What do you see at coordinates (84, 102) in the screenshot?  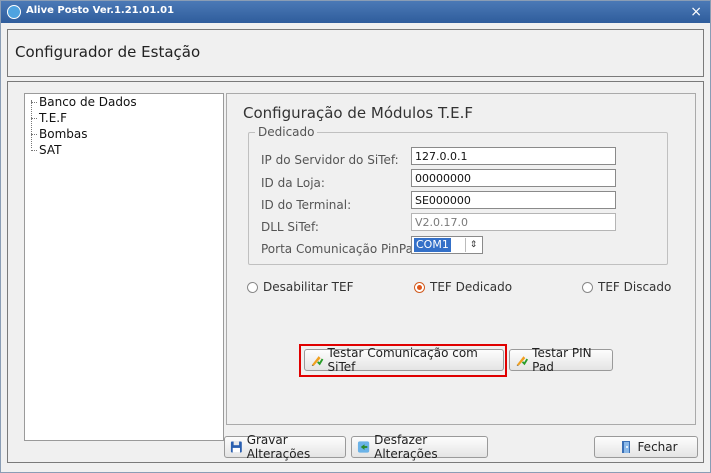 I see `tree-item-banco-de-dados: Banco de Dados` at bounding box center [84, 102].